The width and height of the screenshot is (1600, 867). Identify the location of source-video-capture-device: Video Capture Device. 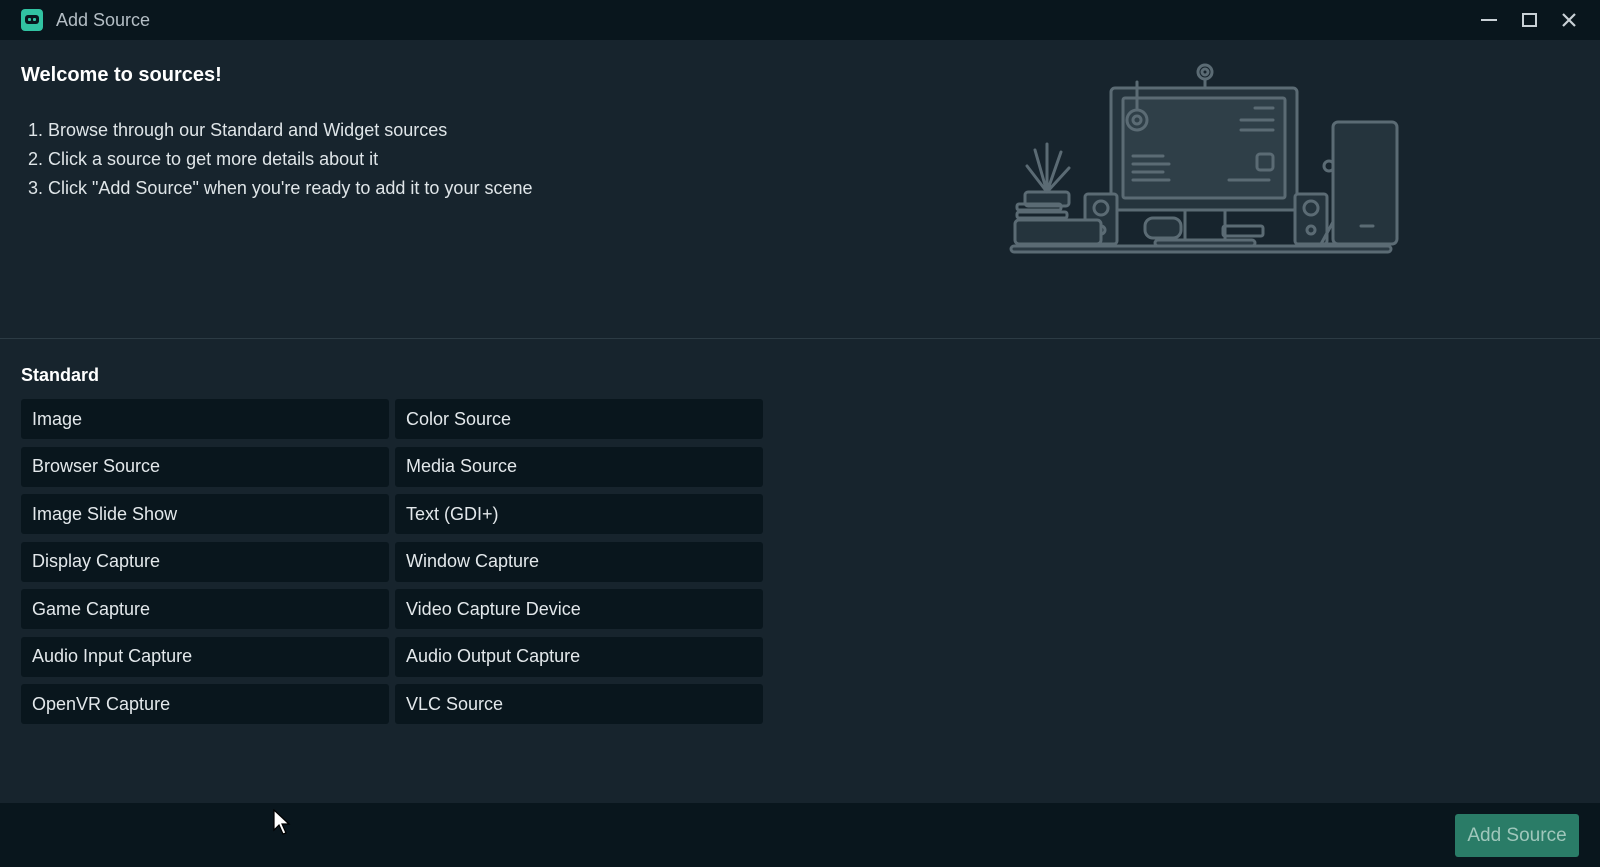
(579, 609).